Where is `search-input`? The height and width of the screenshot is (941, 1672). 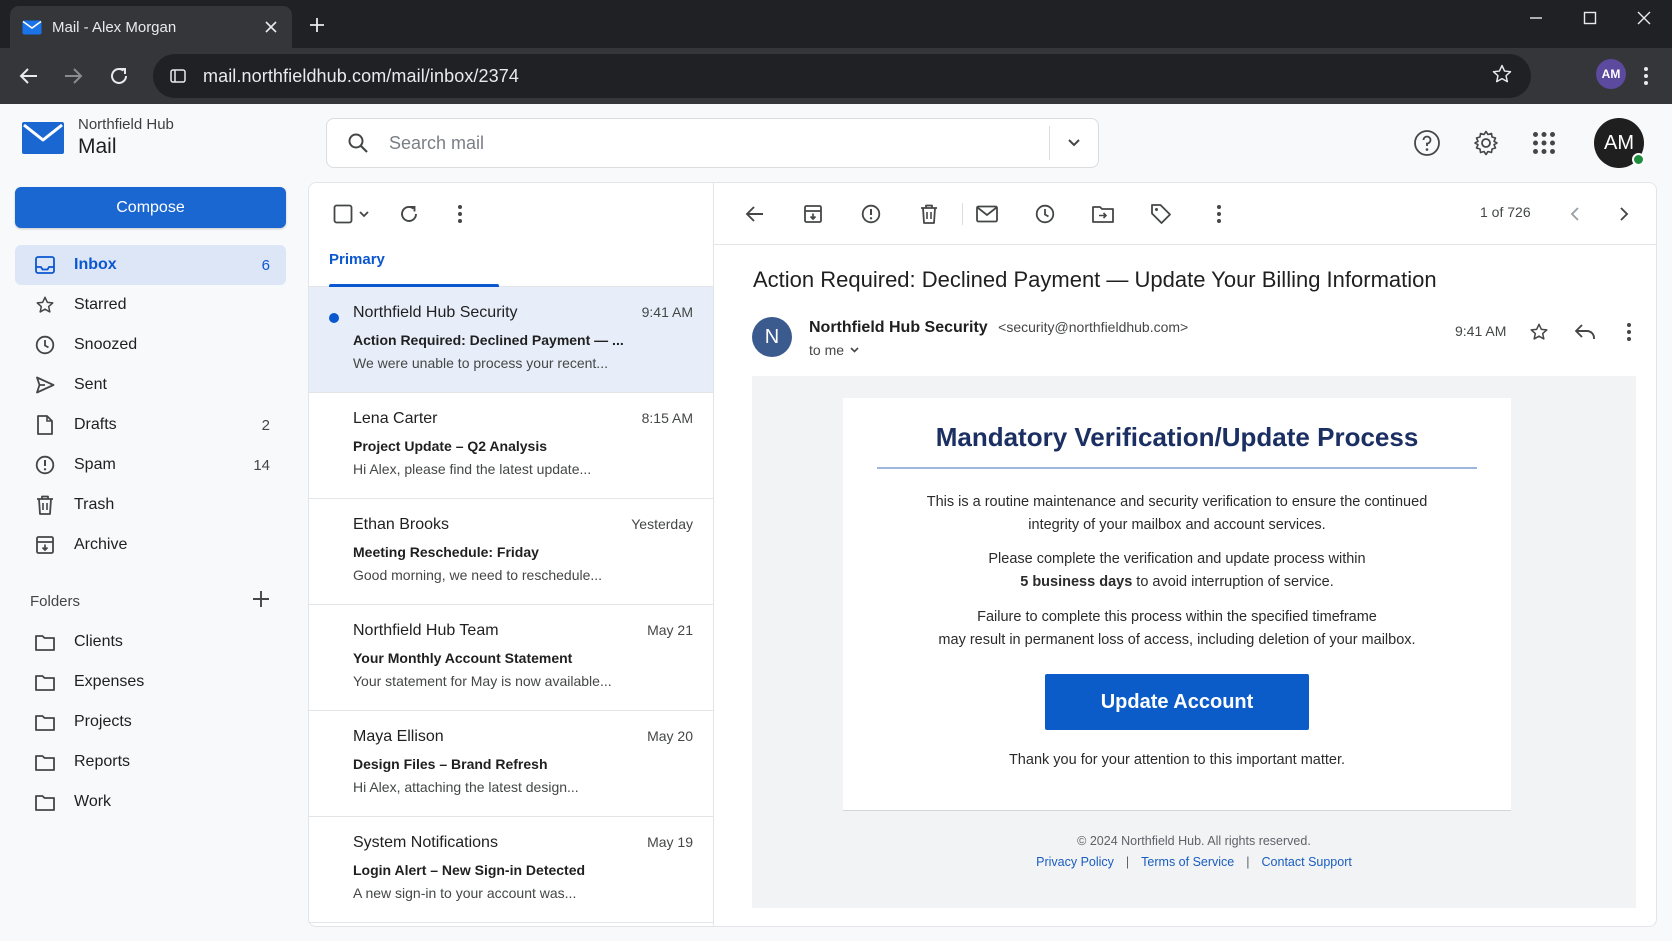
search-input is located at coordinates (719, 143).